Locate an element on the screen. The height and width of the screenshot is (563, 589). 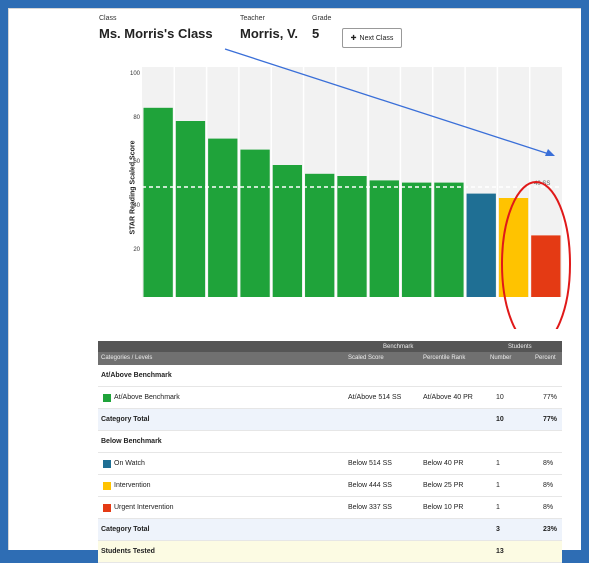
cell-percentile: Below 10 PR is located at coordinates (443, 507).